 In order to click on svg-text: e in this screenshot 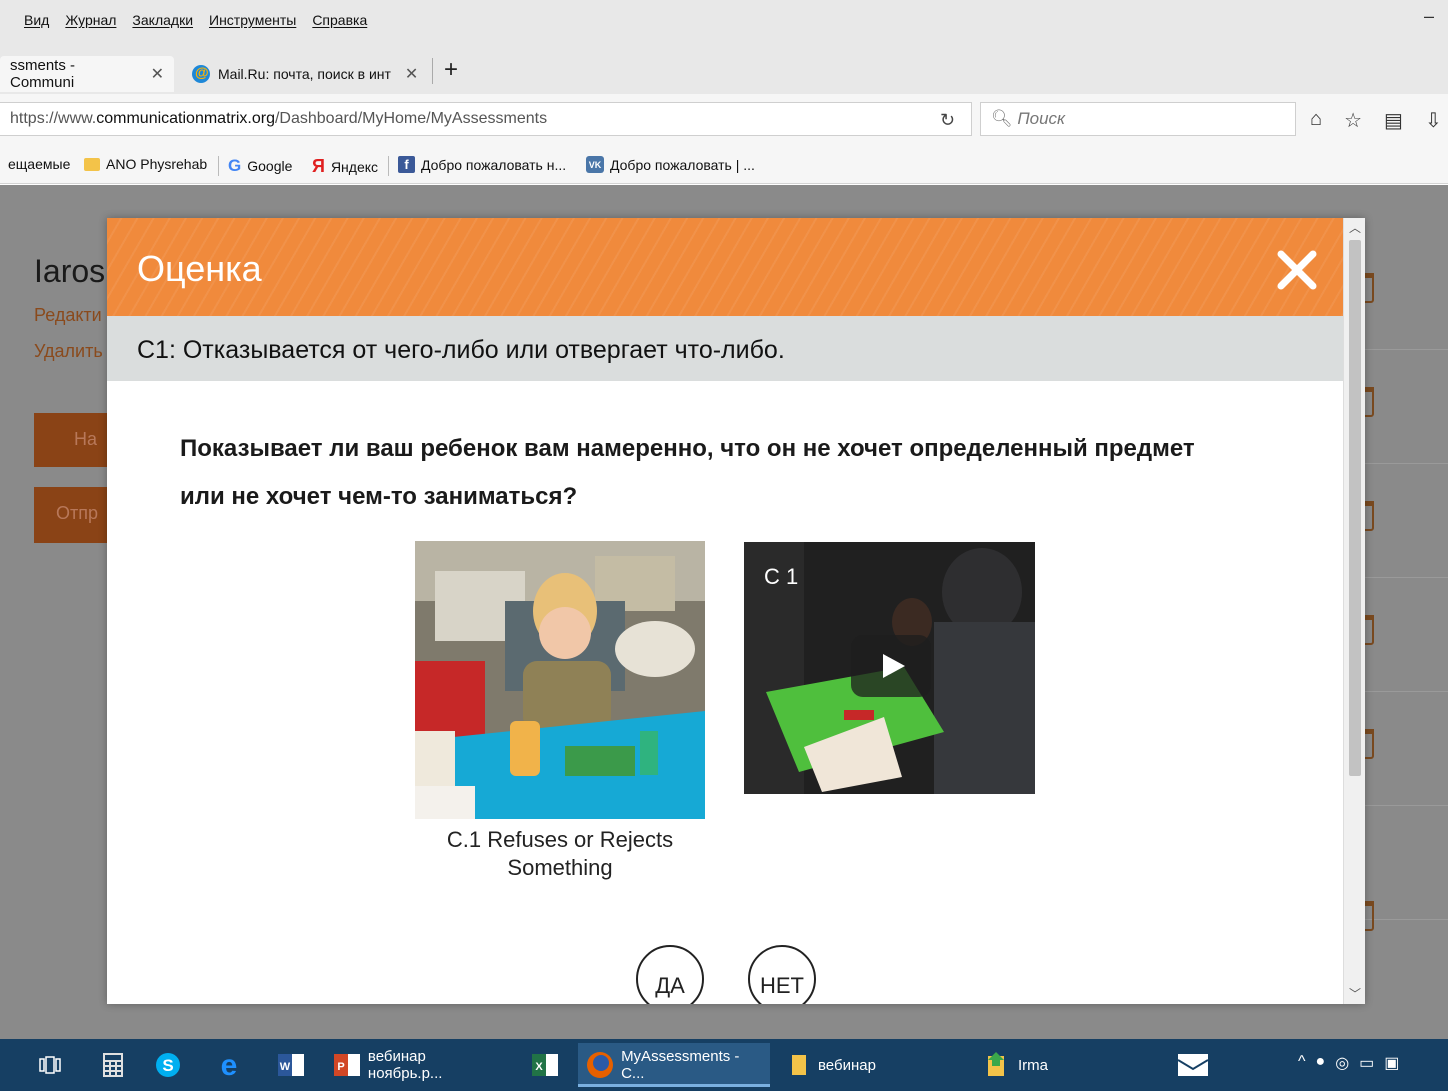, I will do `click(229, 1065)`.